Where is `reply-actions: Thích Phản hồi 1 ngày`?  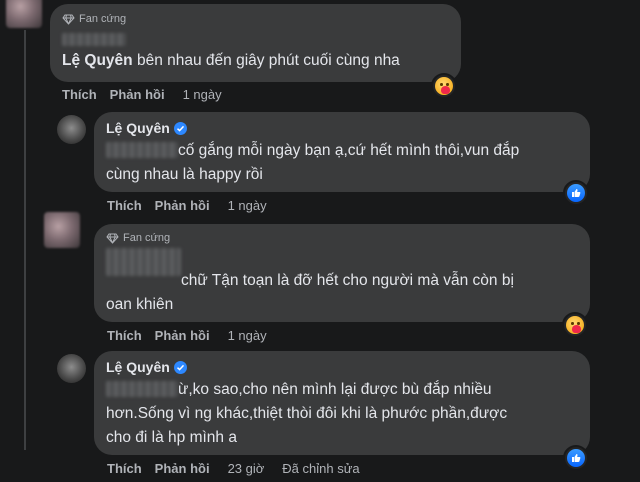
reply-actions: Thích Phản hồi 1 ngày is located at coordinates (187, 205).